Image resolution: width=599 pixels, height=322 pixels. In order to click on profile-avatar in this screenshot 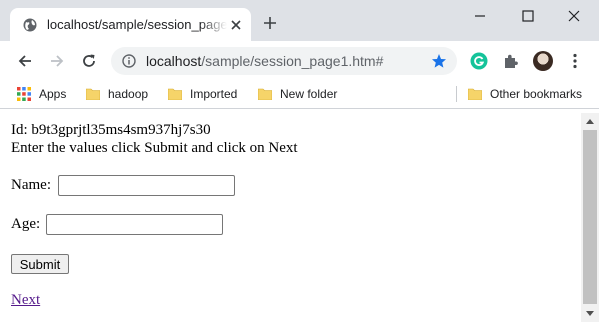, I will do `click(543, 61)`.